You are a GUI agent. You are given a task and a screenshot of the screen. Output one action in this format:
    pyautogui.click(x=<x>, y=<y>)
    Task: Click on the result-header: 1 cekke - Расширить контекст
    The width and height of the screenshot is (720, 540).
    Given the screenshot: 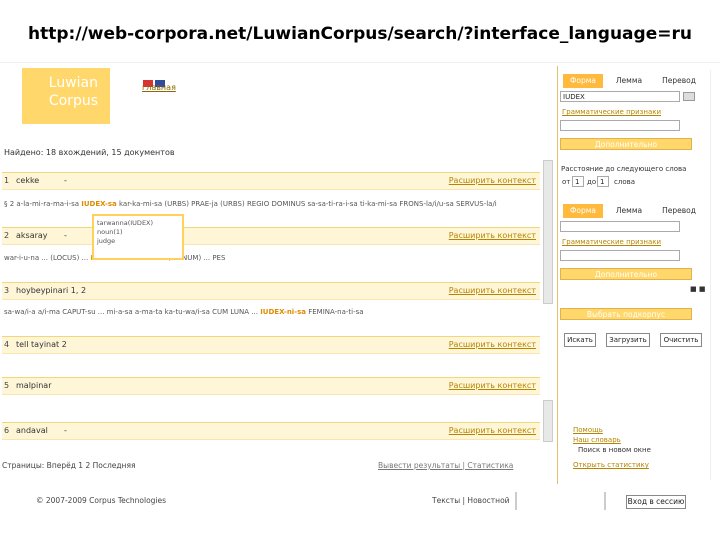 What is the action you would take?
    pyautogui.click(x=271, y=181)
    